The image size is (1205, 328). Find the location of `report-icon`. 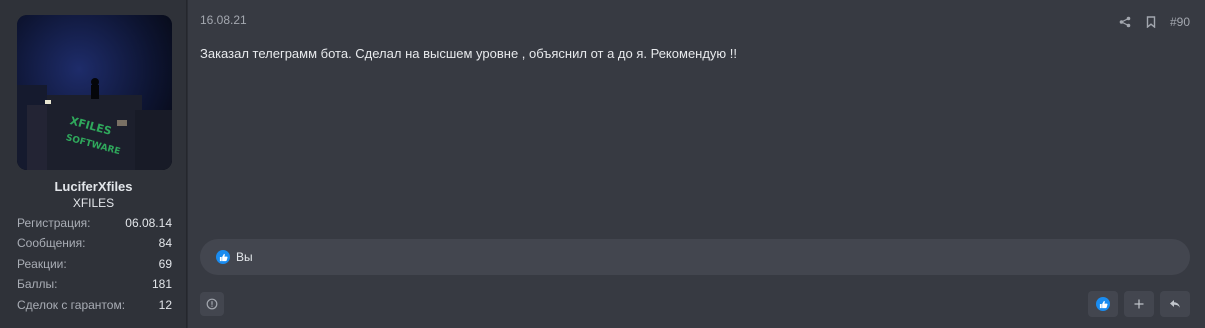

report-icon is located at coordinates (212, 304).